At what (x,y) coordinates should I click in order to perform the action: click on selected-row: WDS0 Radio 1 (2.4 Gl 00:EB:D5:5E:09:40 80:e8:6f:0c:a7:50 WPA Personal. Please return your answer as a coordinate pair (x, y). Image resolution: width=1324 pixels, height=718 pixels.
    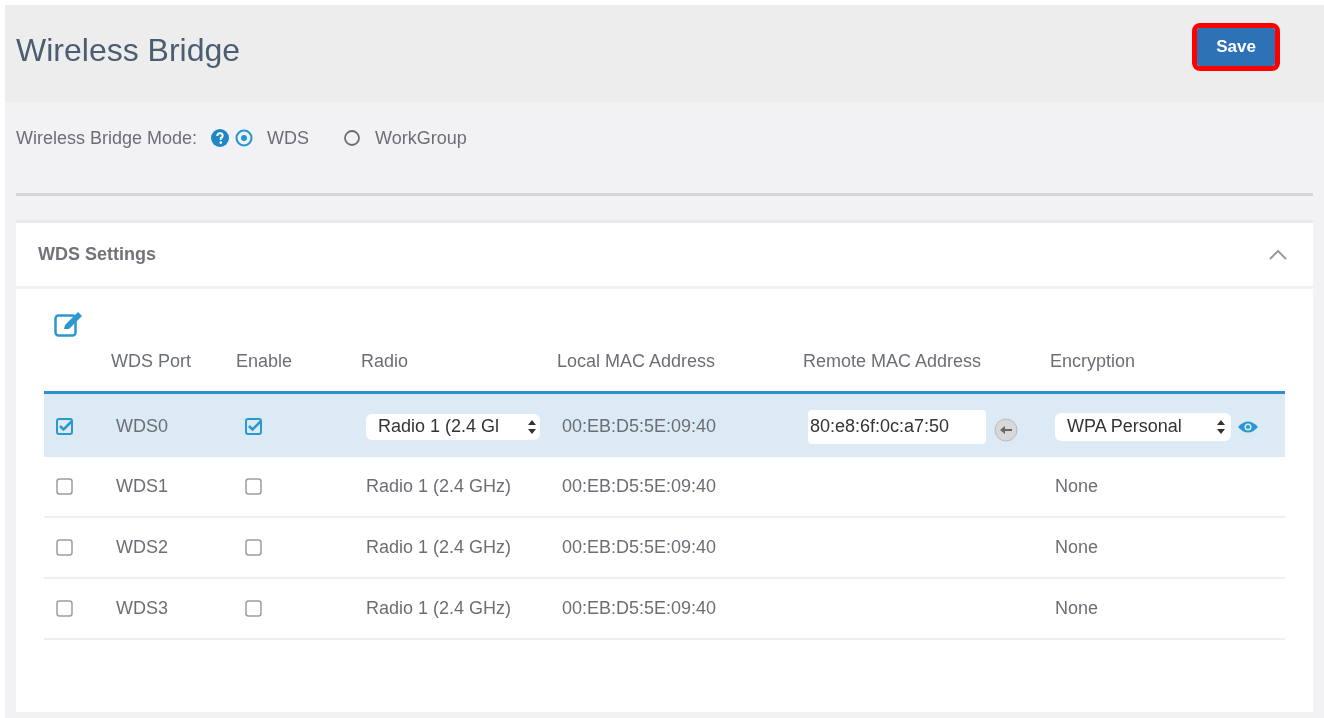
    Looking at the image, I should click on (664, 425).